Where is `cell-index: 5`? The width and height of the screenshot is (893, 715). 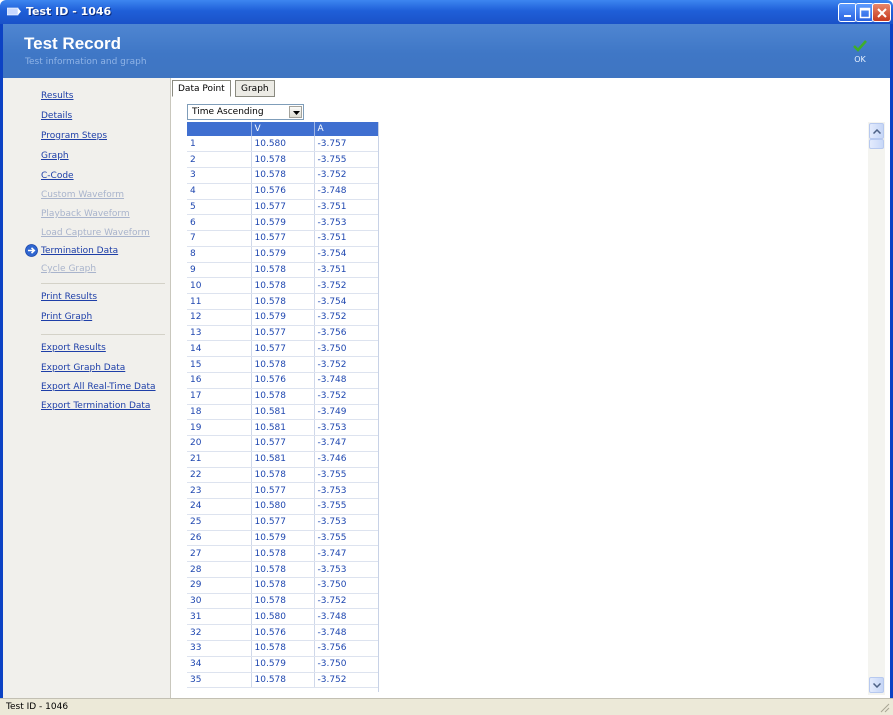
cell-index: 5 is located at coordinates (219, 207).